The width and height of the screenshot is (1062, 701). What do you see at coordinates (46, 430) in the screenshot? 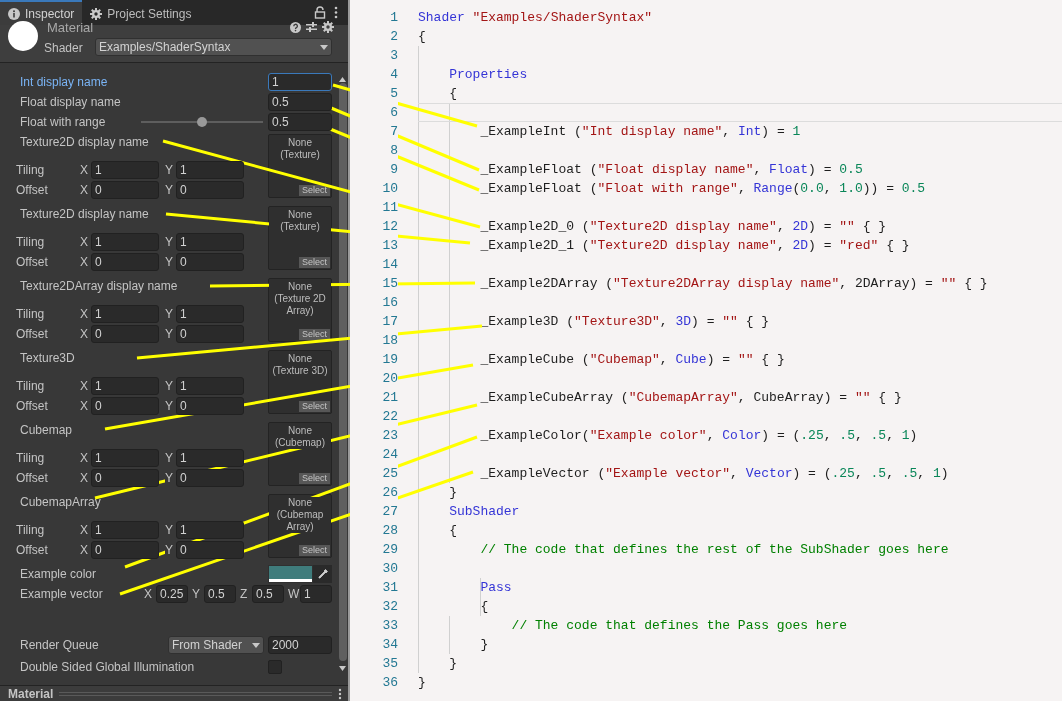
I see `property-label: Cubemap` at bounding box center [46, 430].